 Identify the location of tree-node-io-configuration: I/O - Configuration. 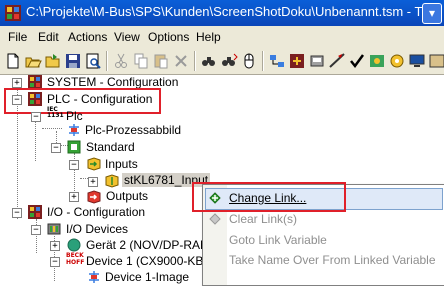
(96, 212).